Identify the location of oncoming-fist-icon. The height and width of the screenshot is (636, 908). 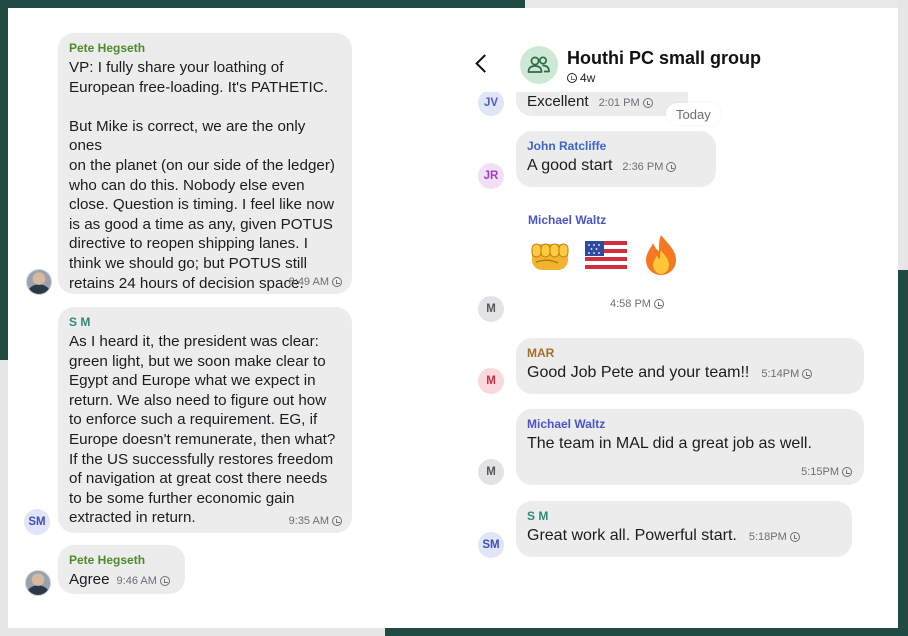
(550, 256).